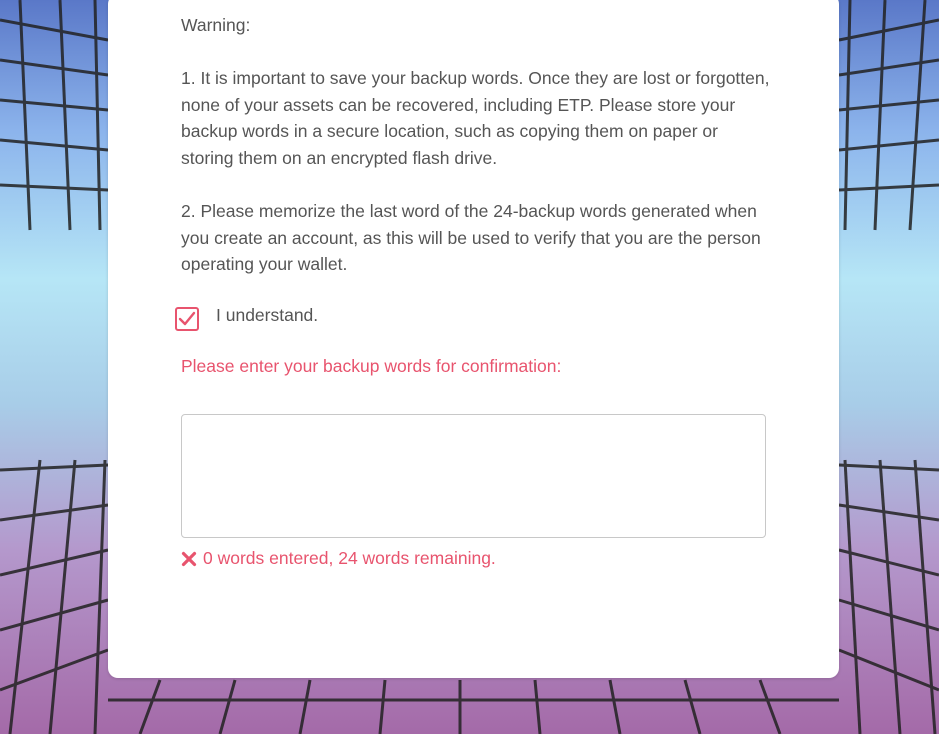 Image resolution: width=939 pixels, height=734 pixels. I want to click on understand-row: I understand., so click(247, 317).